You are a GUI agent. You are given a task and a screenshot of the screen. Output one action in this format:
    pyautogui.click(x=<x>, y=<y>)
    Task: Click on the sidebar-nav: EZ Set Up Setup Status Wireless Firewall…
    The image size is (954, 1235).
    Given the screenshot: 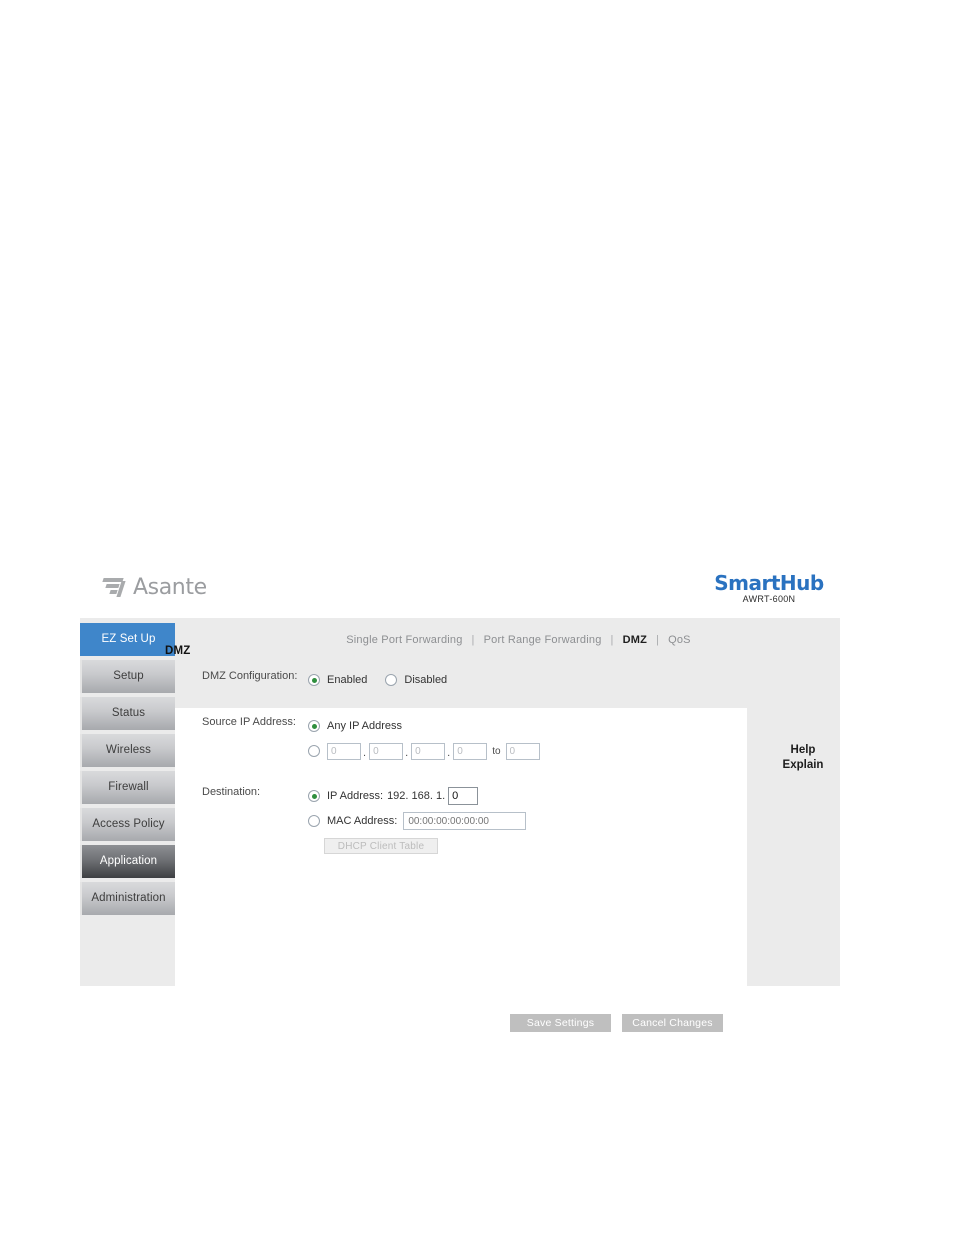 What is the action you would take?
    pyautogui.click(x=128, y=768)
    